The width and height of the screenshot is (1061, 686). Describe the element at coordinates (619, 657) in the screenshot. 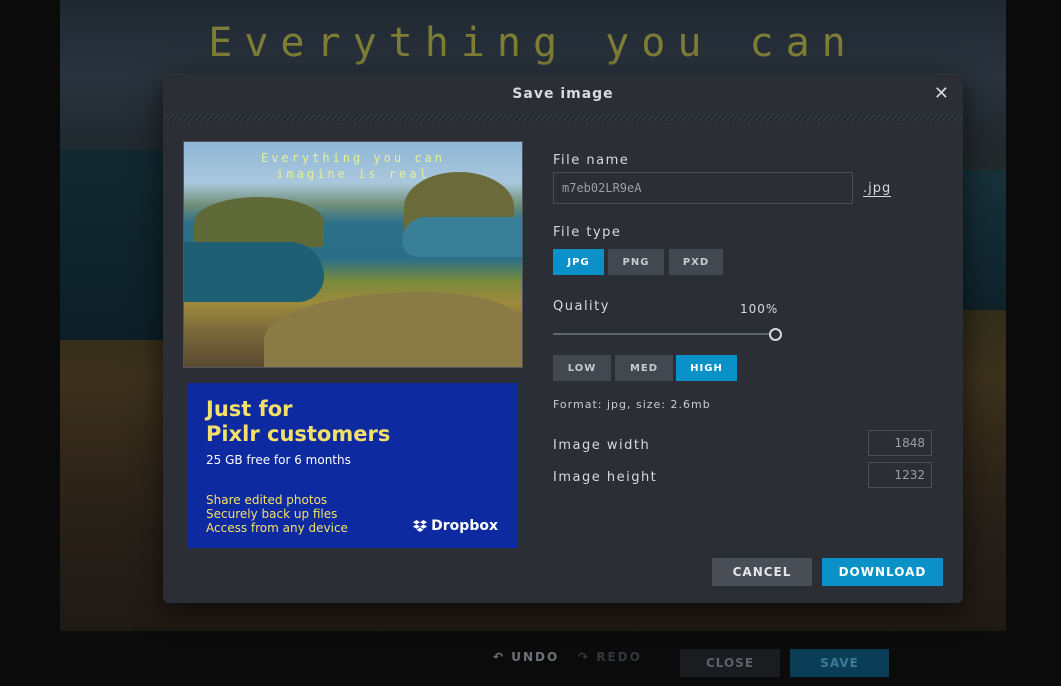

I see `redo-label: REDO` at that location.